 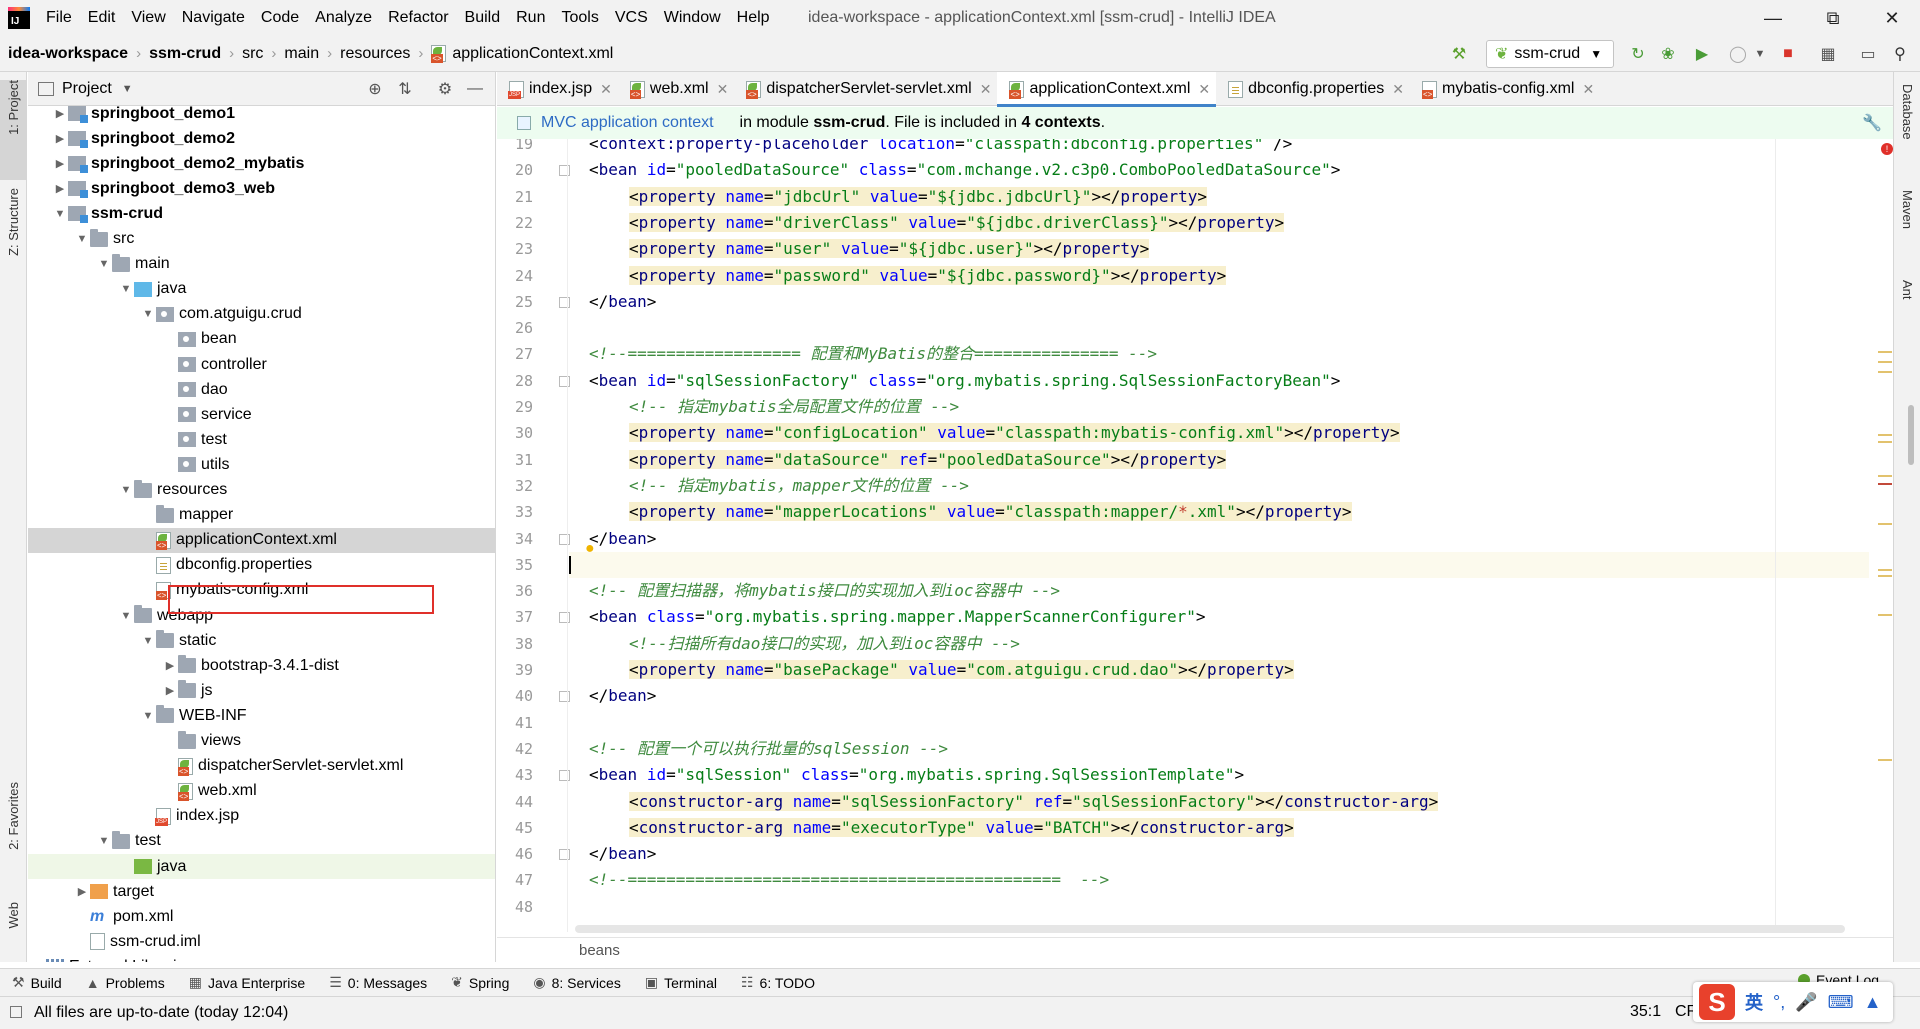 I want to click on tree-node: controller, so click(x=261, y=364).